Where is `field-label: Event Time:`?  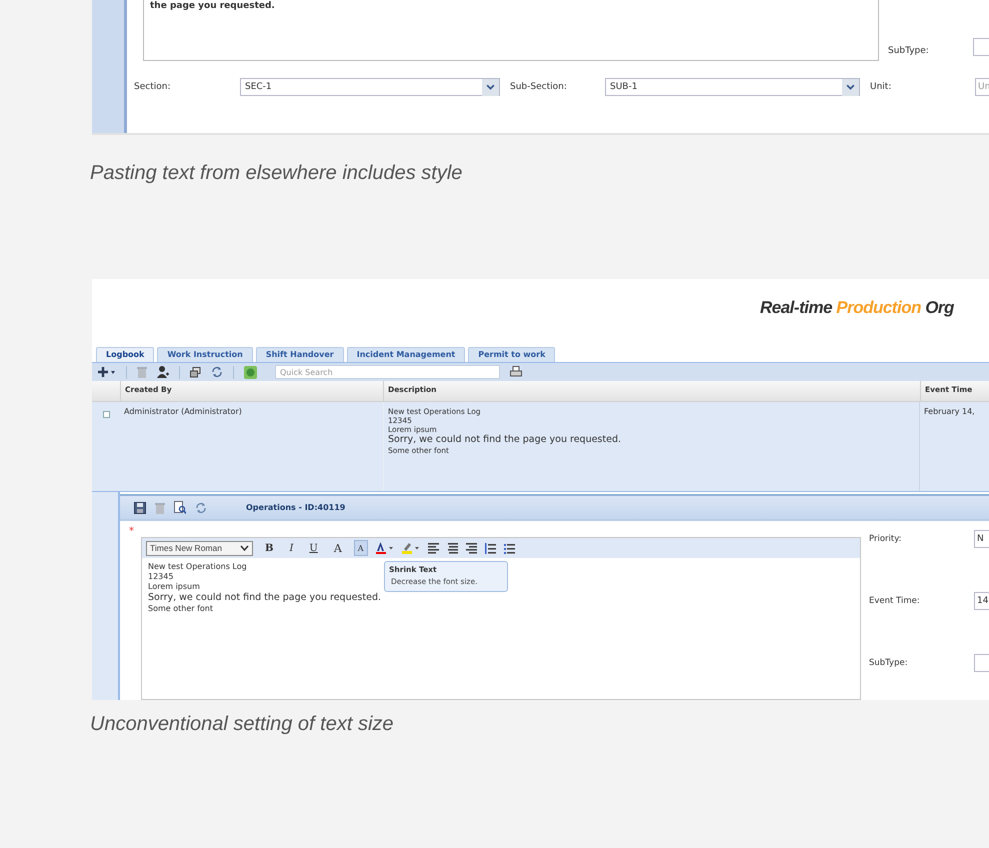
field-label: Event Time: is located at coordinates (895, 601).